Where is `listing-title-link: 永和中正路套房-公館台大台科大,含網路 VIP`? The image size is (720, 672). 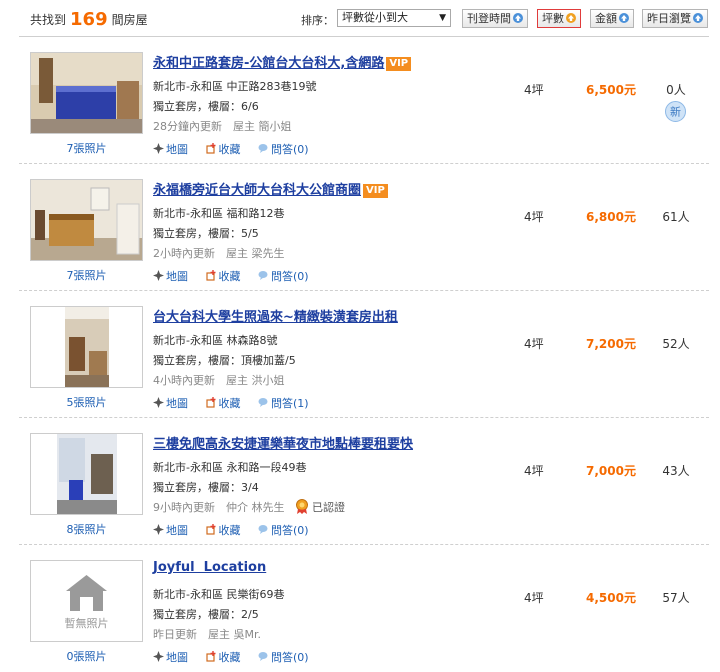
listing-title-link: 永和中正路套房-公館台大台科大,含網路 VIP is located at coordinates (282, 61).